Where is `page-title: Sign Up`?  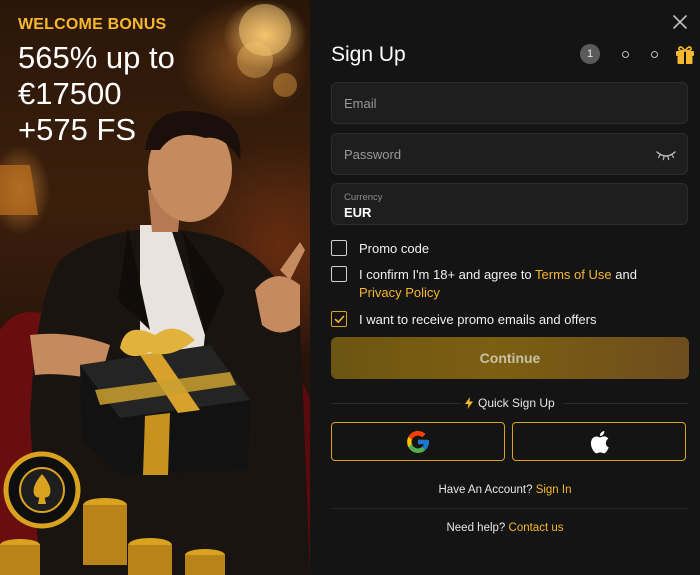
page-title: Sign Up is located at coordinates (368, 54).